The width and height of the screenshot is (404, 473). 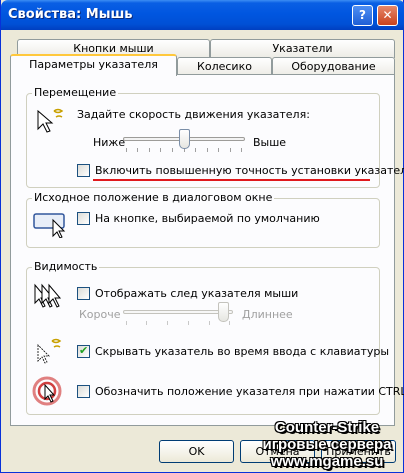 I want to click on tab-pointers: Указатели, so click(x=302, y=48).